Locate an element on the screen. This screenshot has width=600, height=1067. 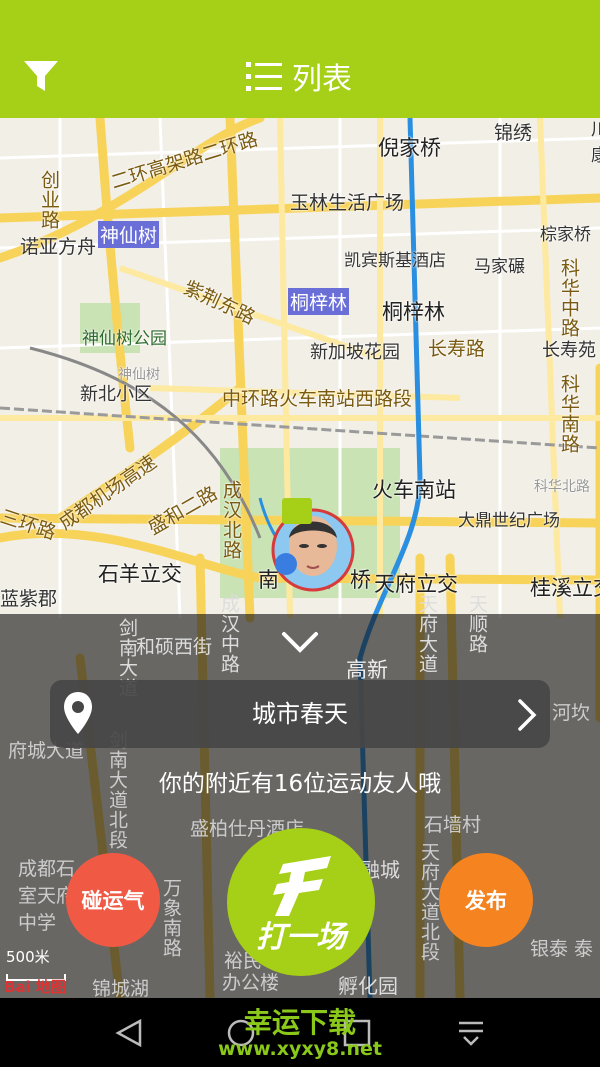
map-label: 玉林生活广场 is located at coordinates (347, 203).